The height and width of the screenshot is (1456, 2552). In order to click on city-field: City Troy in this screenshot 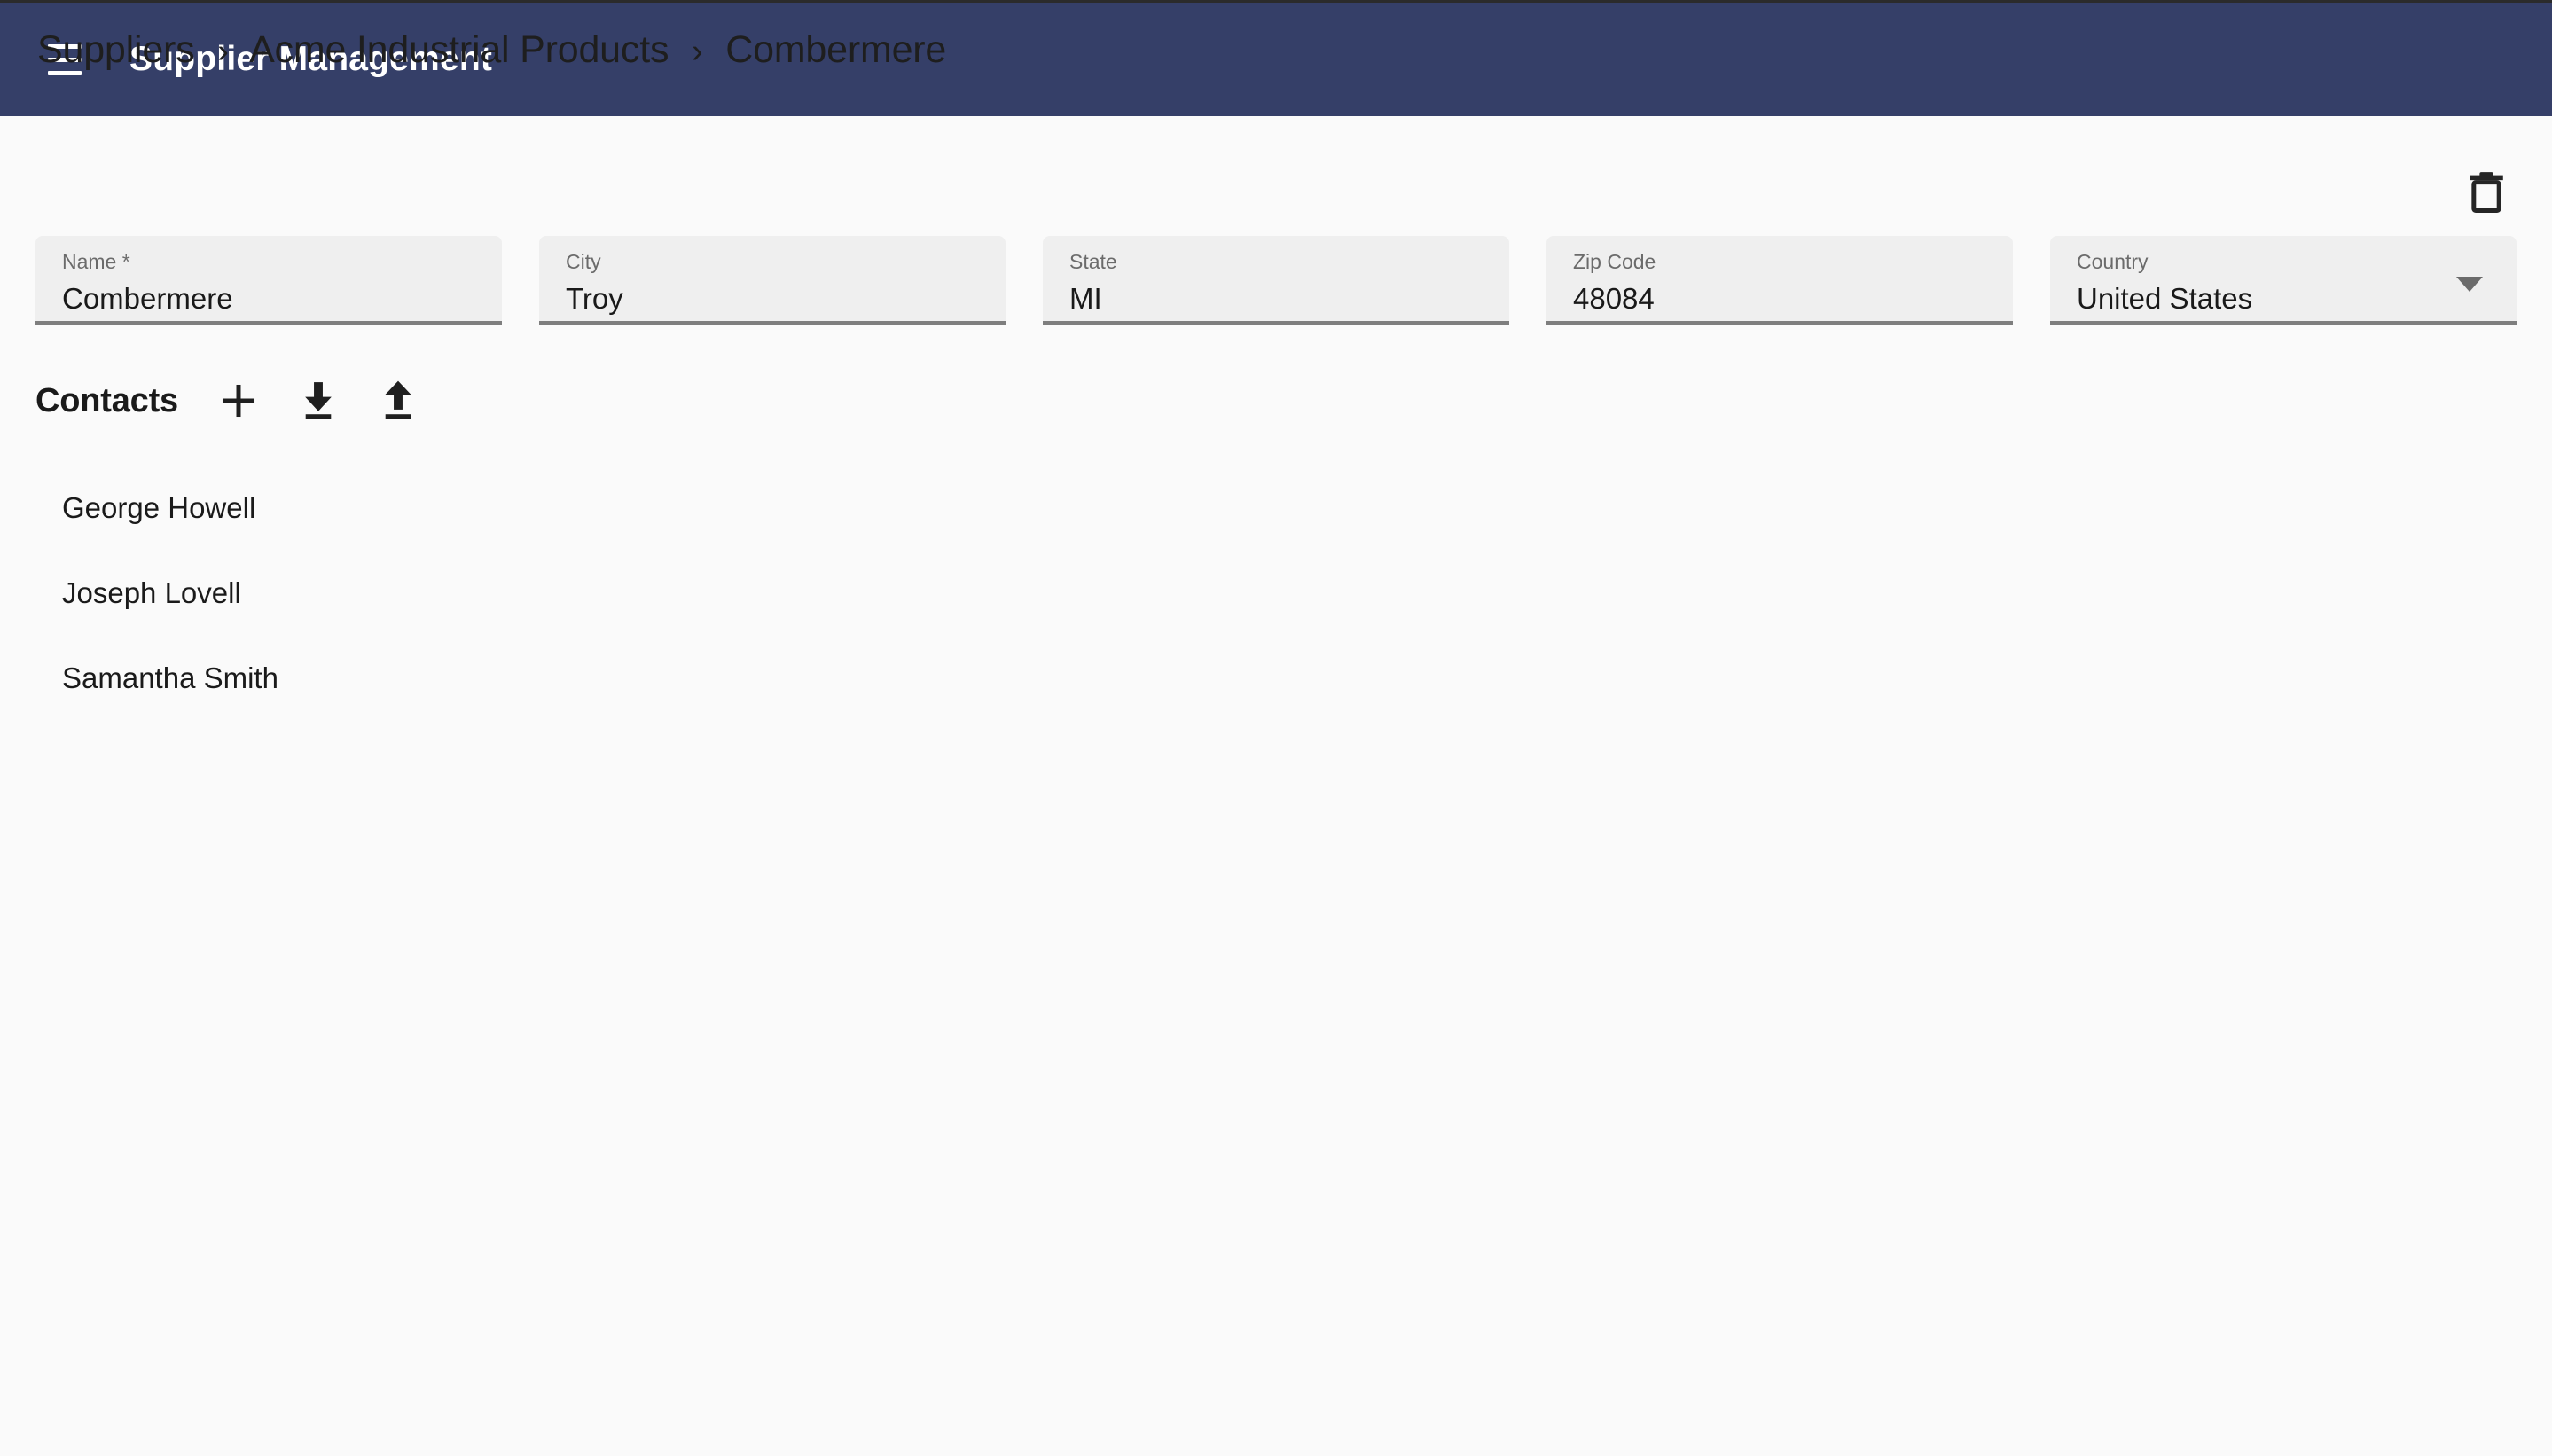, I will do `click(772, 280)`.